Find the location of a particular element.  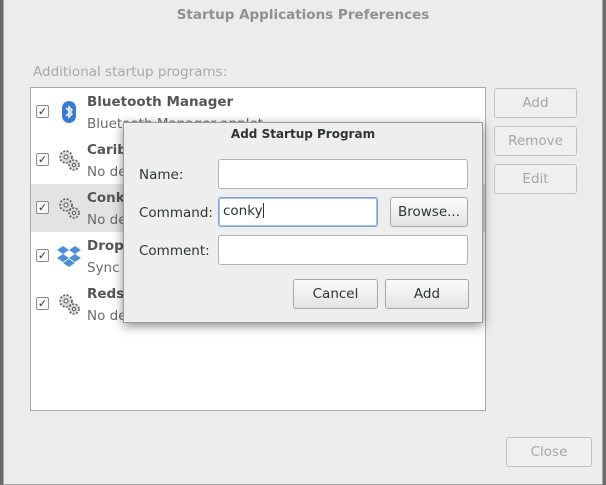

edit-button: Edit is located at coordinates (535, 179).